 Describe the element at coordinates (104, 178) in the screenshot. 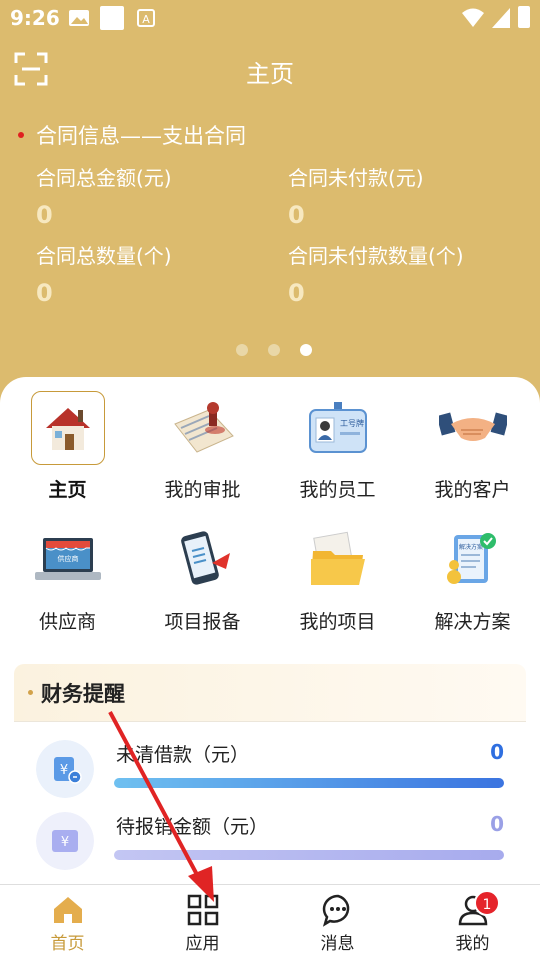

I see `stat-label: 合同总金额(元)` at that location.